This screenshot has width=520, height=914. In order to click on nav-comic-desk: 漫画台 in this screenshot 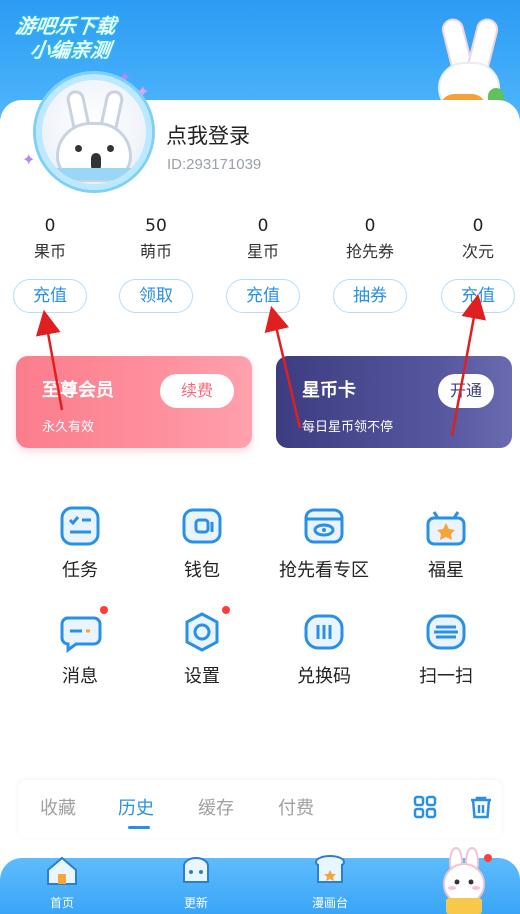, I will do `click(330, 883)`.